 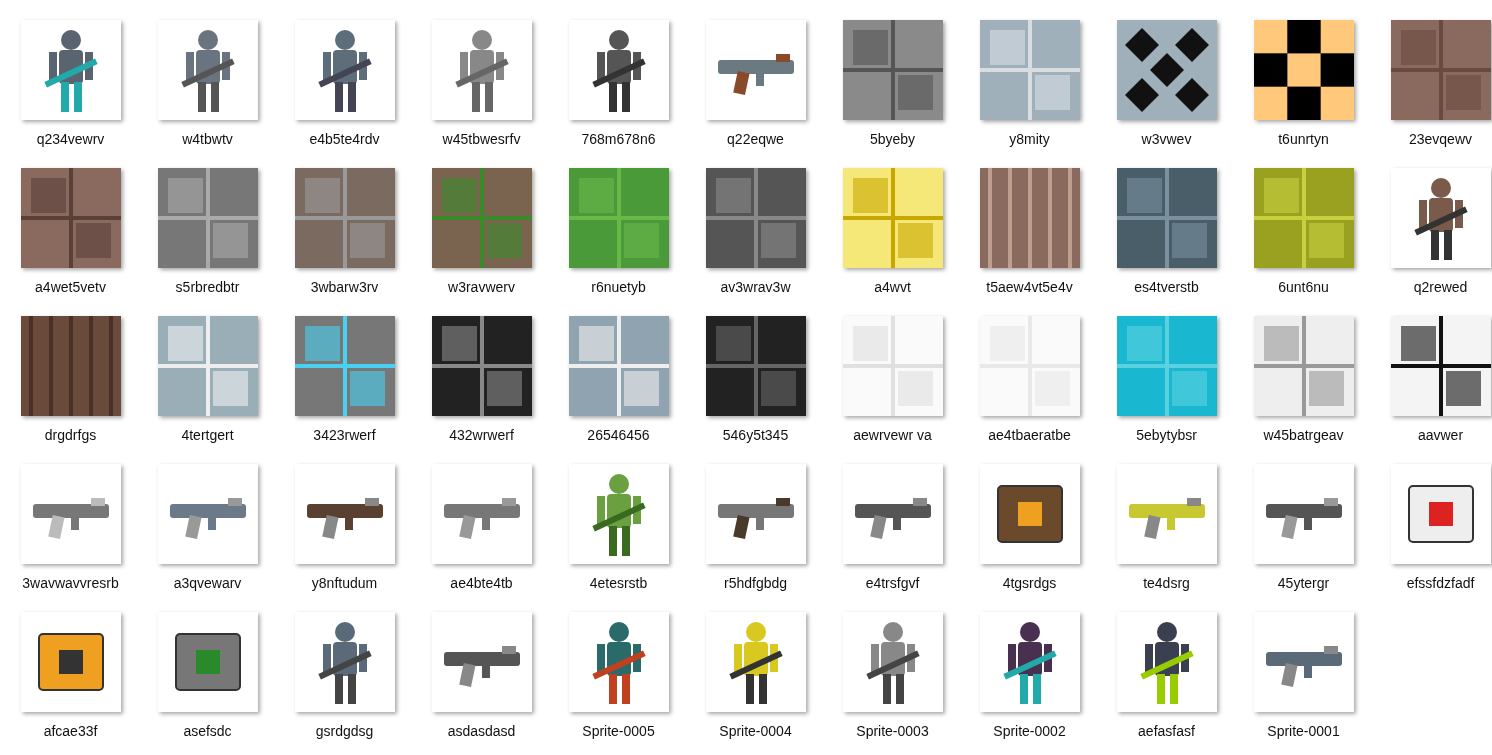 What do you see at coordinates (1303, 583) in the screenshot?
I see `file-name: 45ytergr` at bounding box center [1303, 583].